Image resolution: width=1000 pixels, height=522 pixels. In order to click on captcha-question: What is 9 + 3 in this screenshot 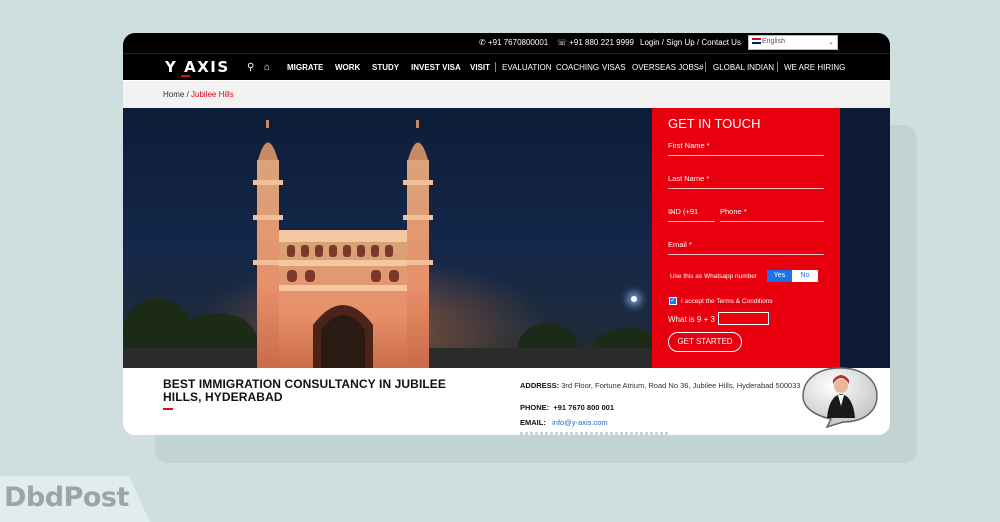, I will do `click(691, 319)`.